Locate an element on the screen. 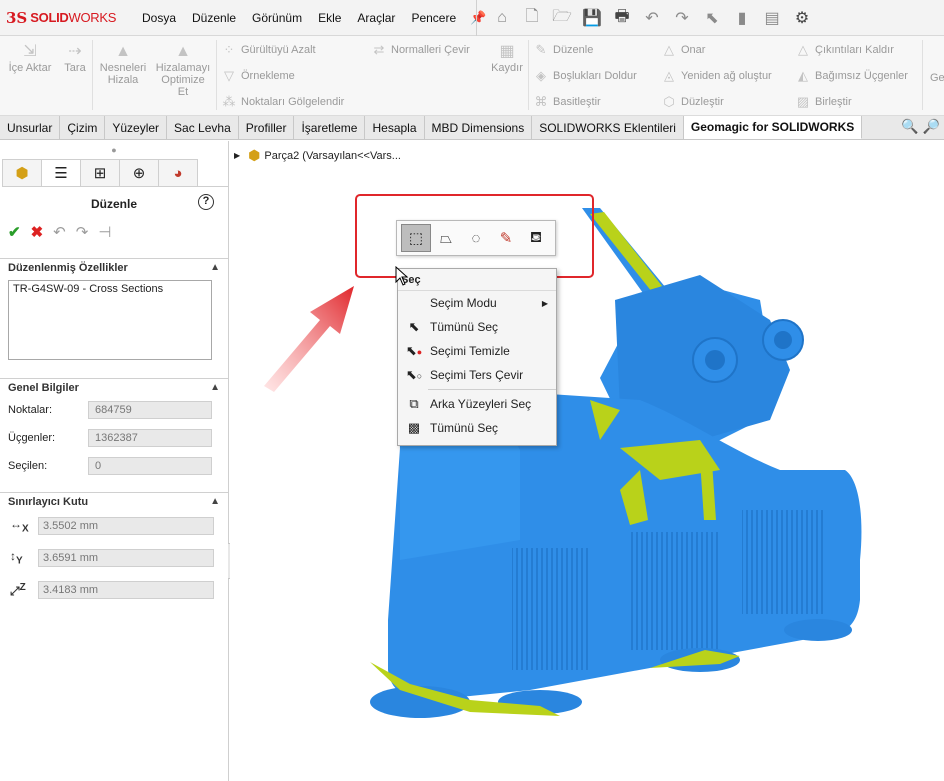 The width and height of the screenshot is (944, 781). menu-gorunum: Görünüm is located at coordinates (277, 18).